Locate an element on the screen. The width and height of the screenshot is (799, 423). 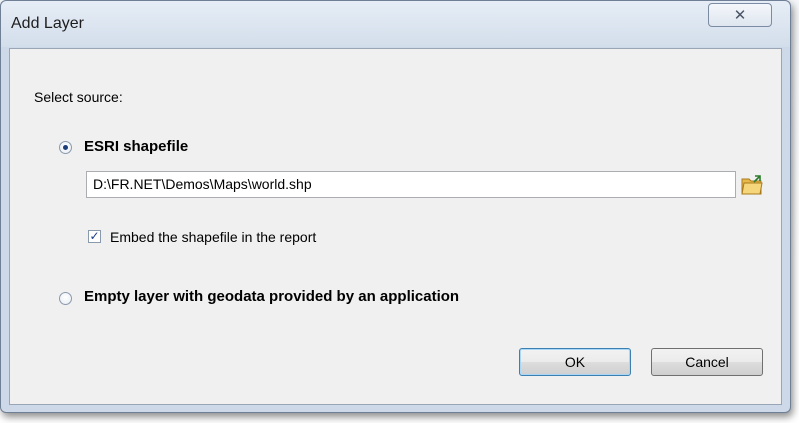
ok-button: OK is located at coordinates (575, 362).